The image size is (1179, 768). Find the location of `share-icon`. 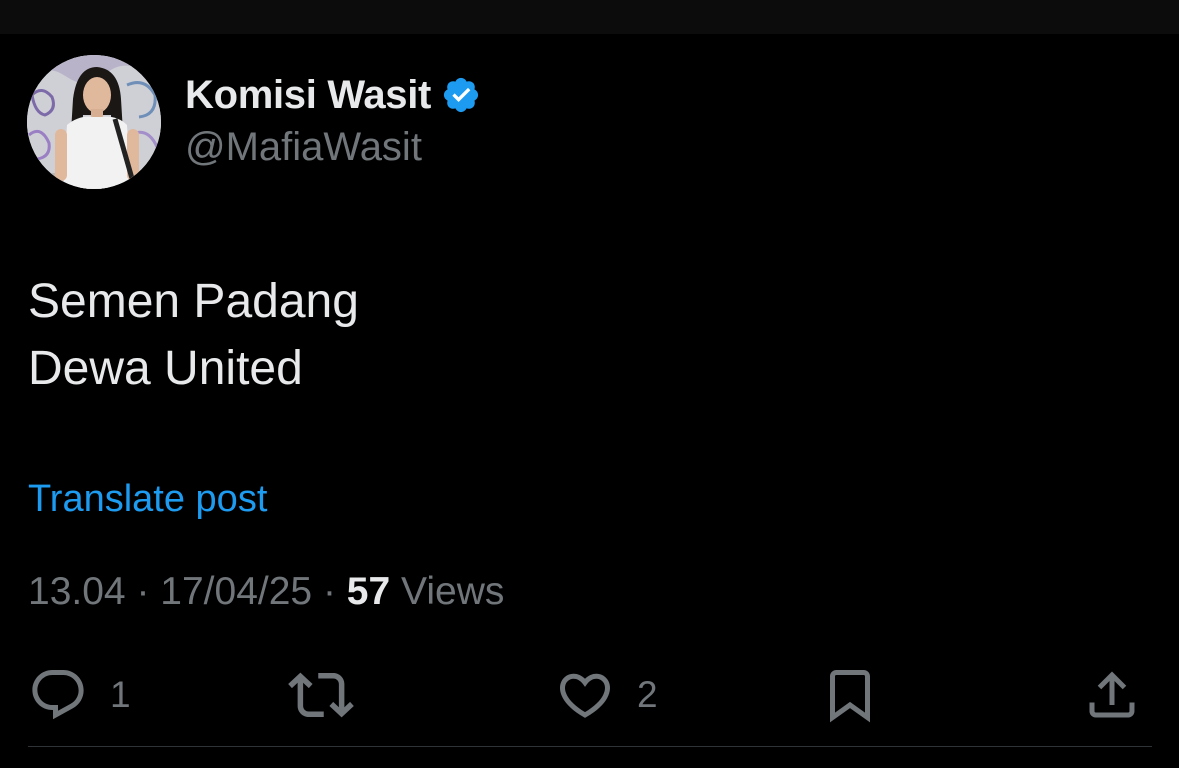

share-icon is located at coordinates (1112, 694).